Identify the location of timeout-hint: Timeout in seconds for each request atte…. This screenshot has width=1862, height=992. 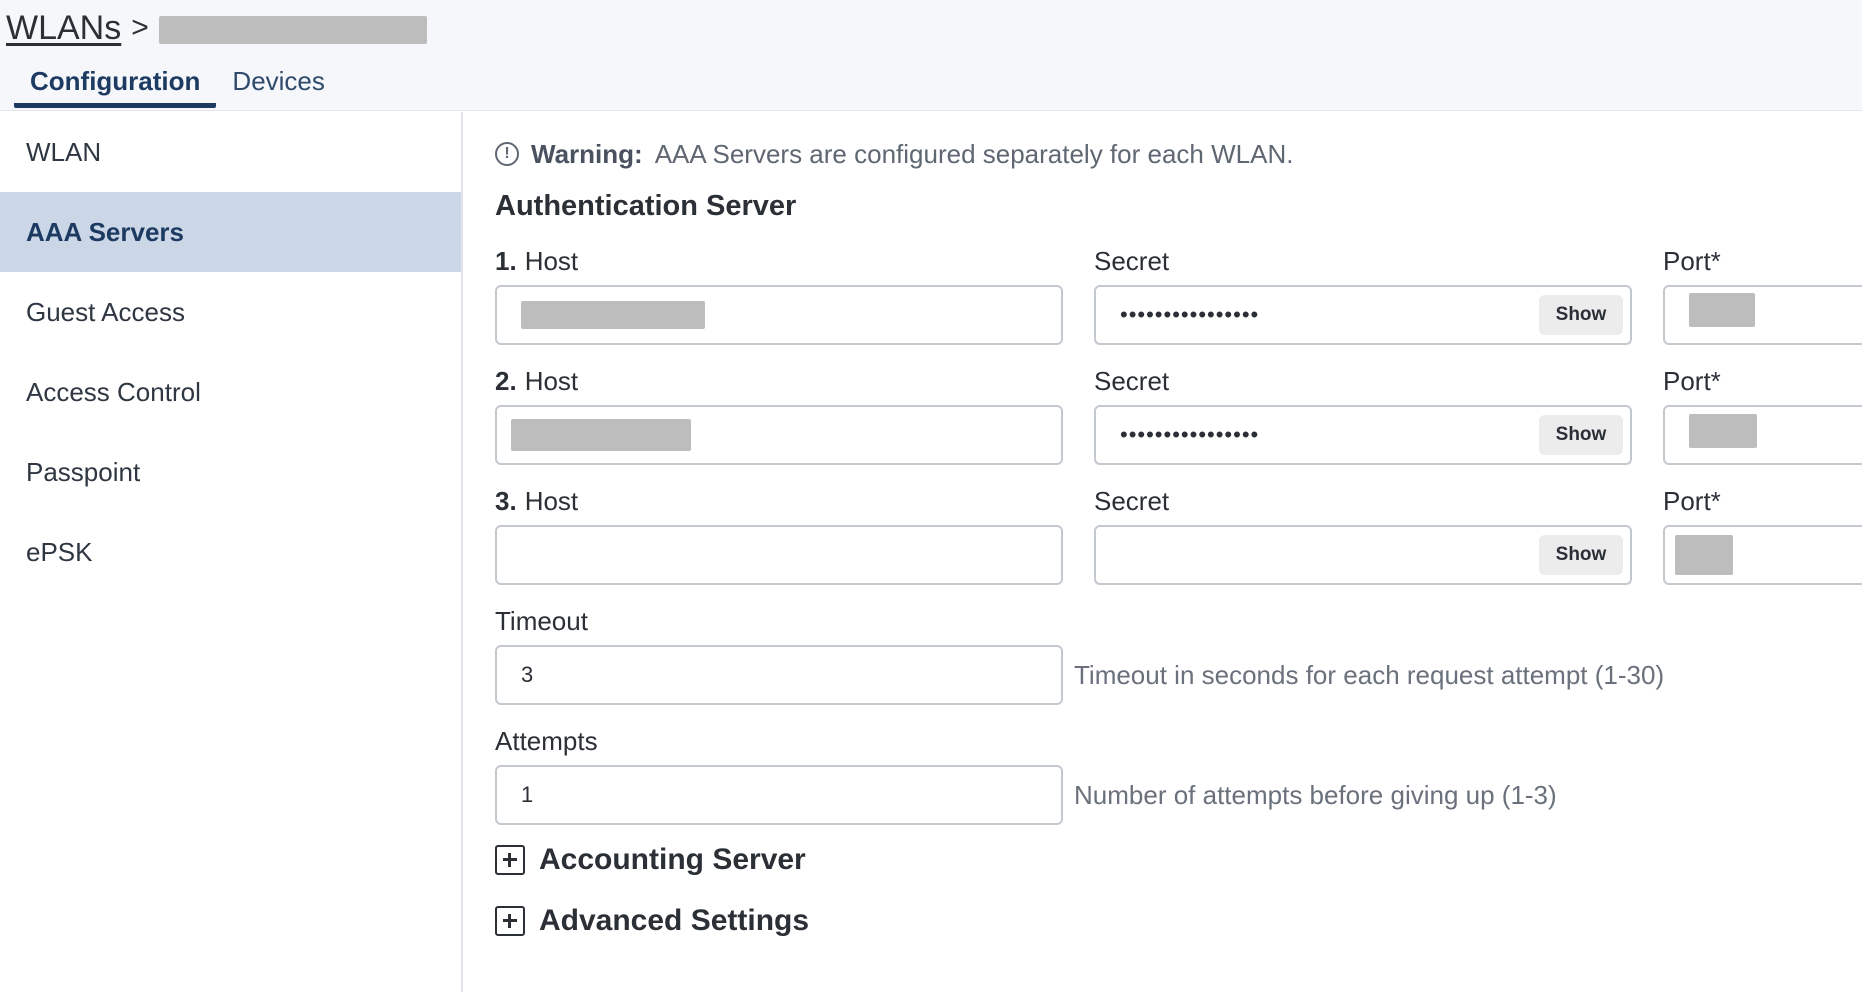
(1369, 675).